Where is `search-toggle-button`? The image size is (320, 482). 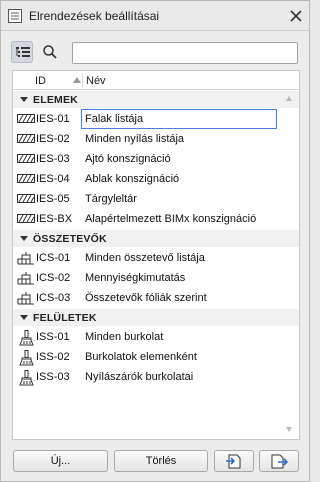
search-toggle-button is located at coordinates (50, 52).